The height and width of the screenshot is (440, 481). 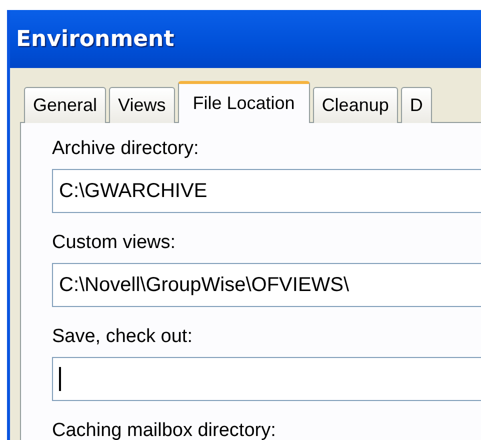 I want to click on tab: Views, so click(x=142, y=105).